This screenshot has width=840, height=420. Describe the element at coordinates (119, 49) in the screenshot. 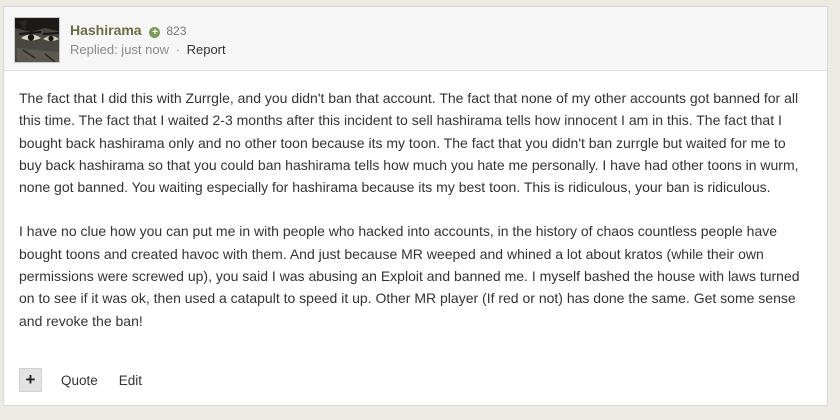

I see `replied-timestamp: Replied: just now` at that location.